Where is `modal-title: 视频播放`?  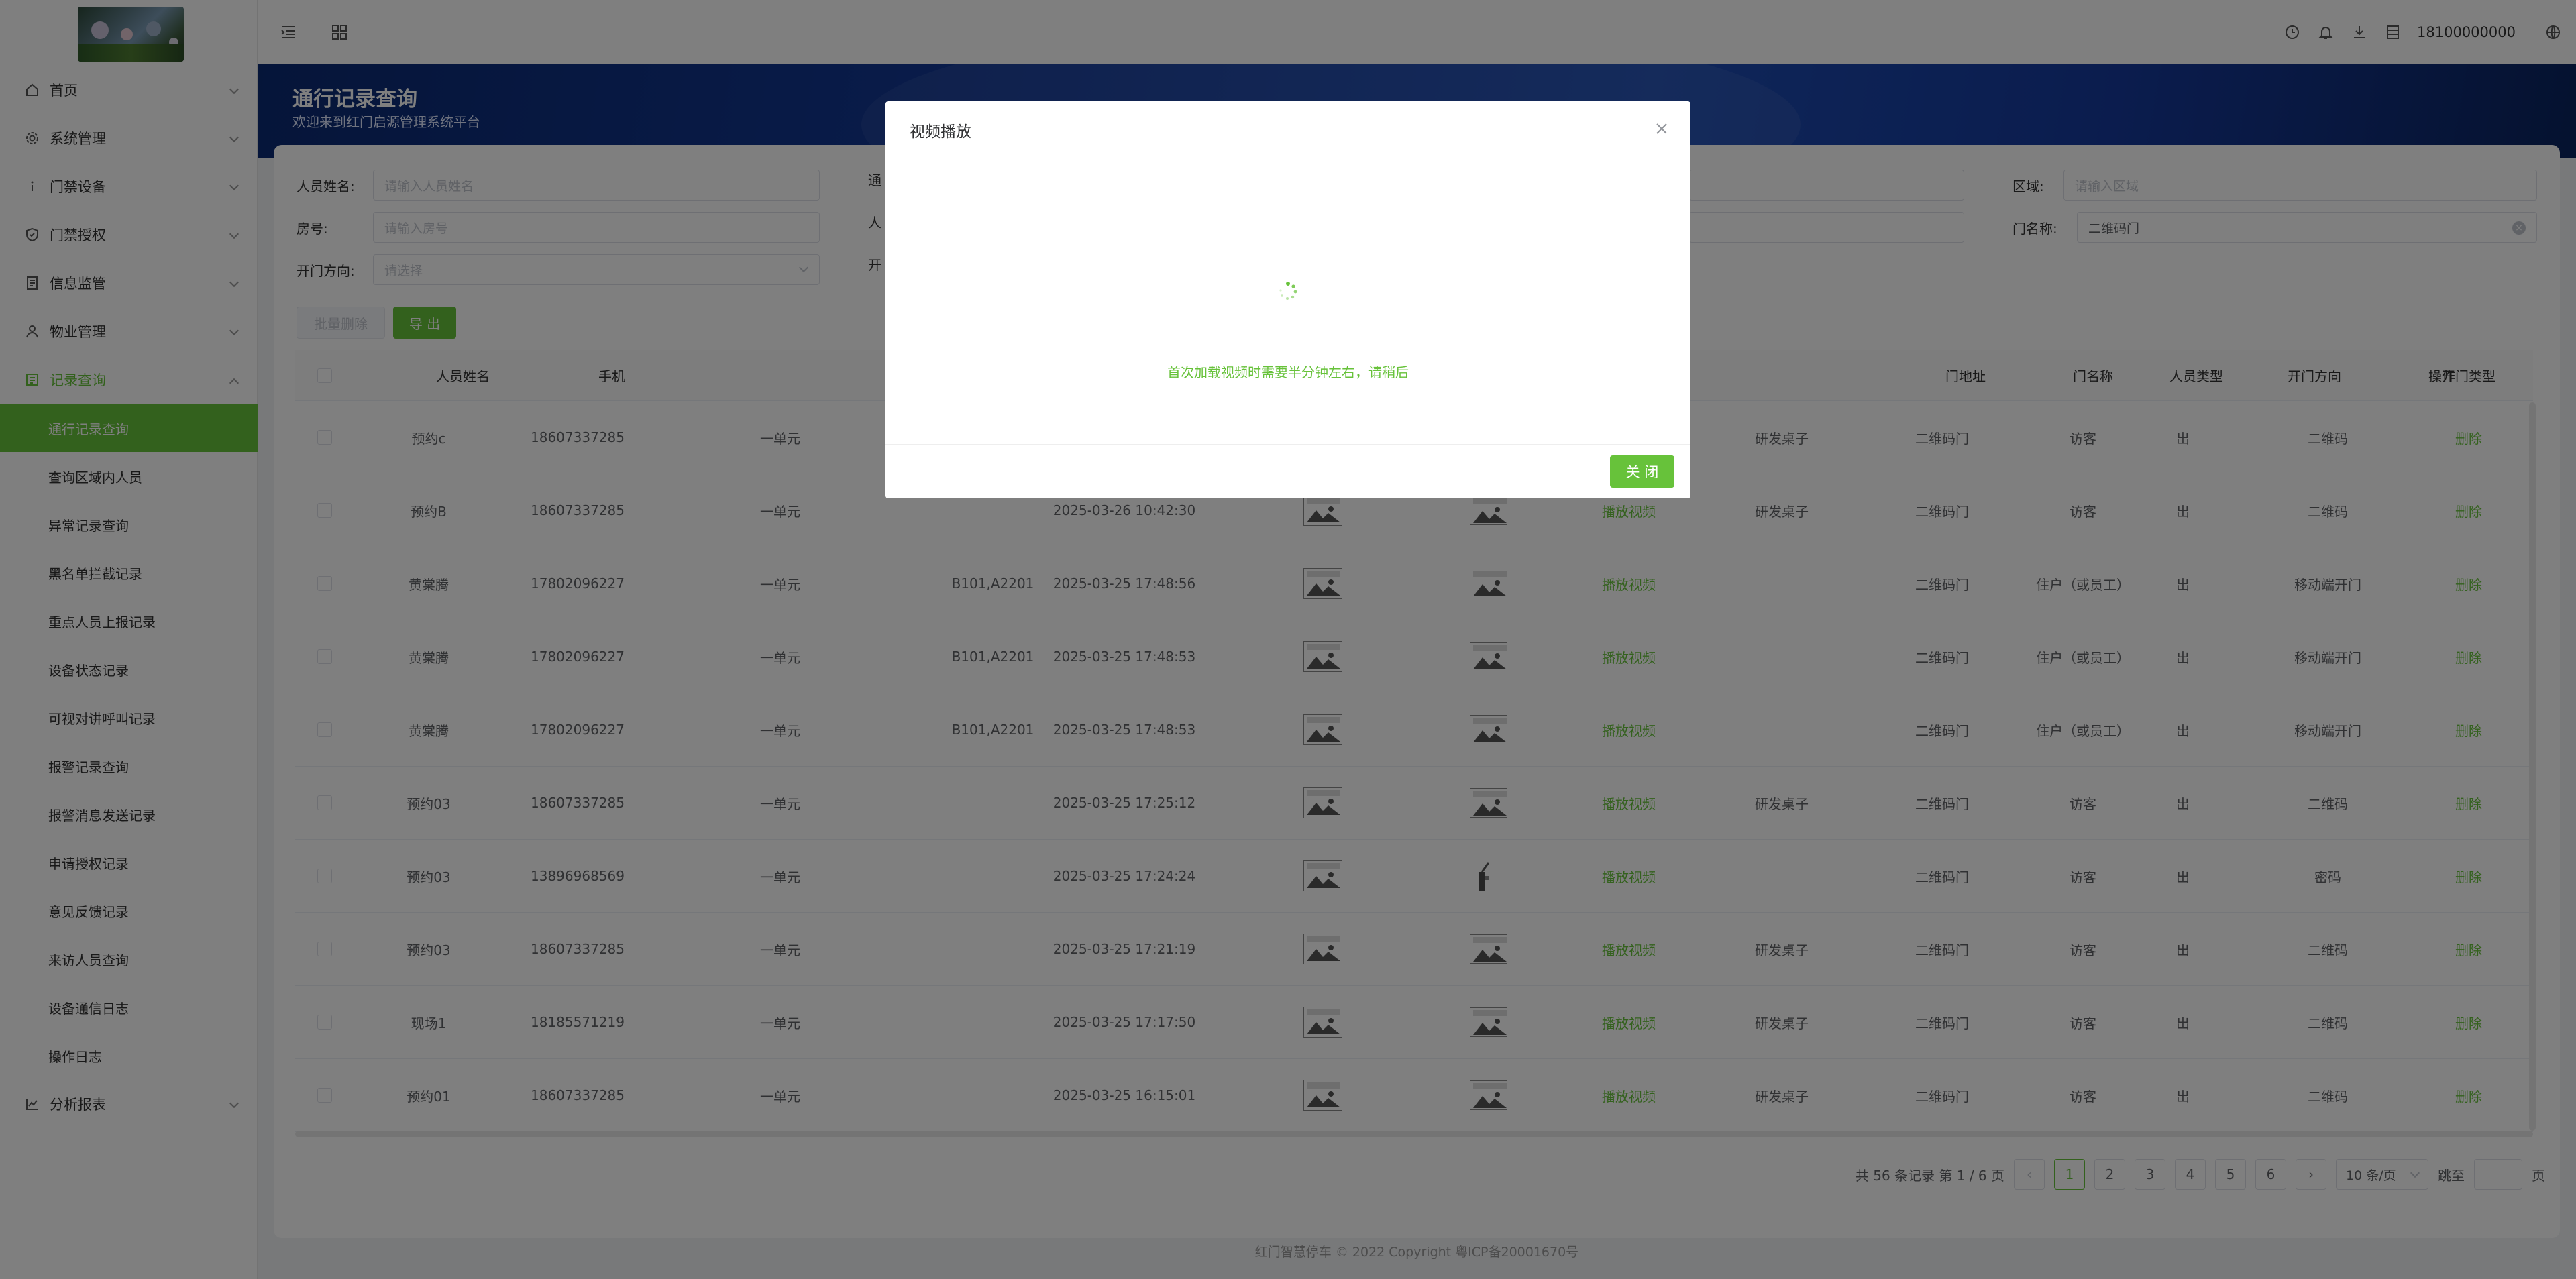
modal-title: 视频播放 is located at coordinates (940, 132).